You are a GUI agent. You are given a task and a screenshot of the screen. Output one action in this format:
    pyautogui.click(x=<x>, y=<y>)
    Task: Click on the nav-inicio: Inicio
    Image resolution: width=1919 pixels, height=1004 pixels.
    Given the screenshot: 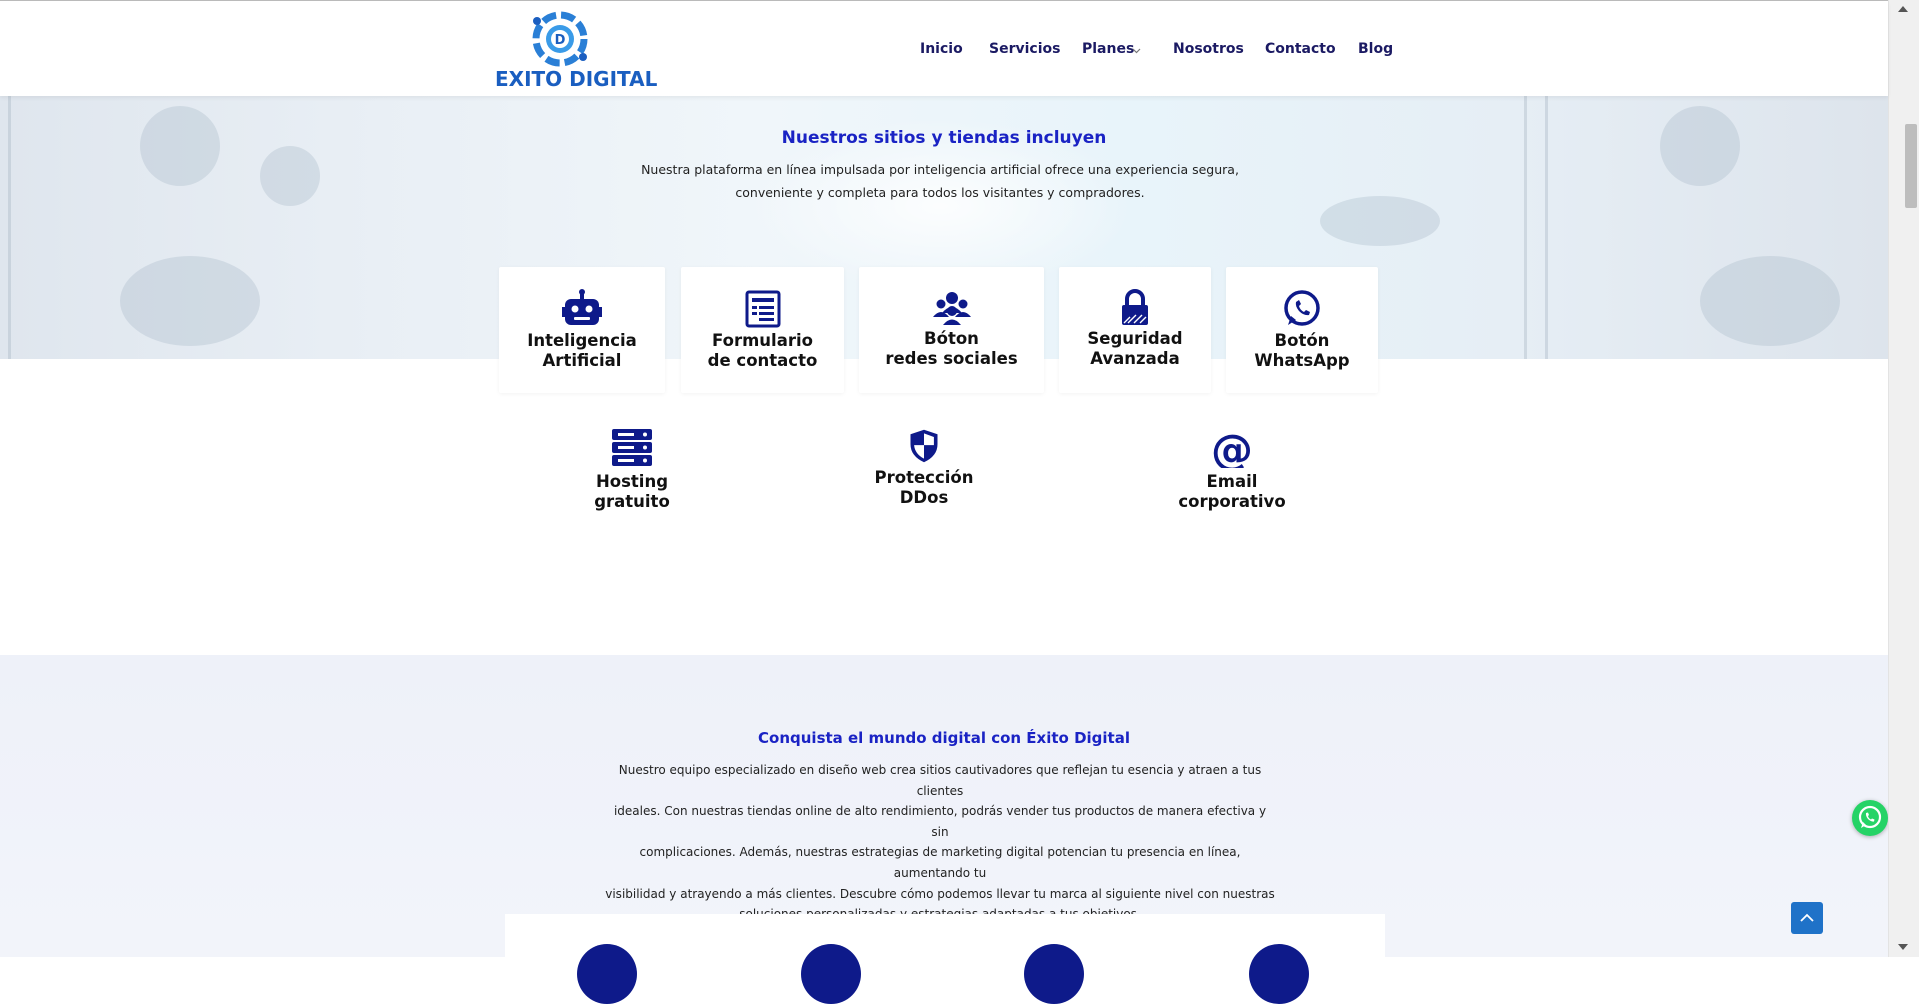 What is the action you would take?
    pyautogui.click(x=941, y=49)
    